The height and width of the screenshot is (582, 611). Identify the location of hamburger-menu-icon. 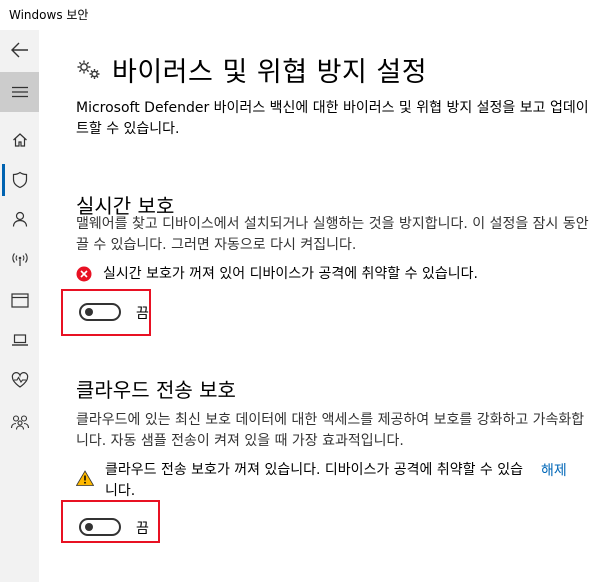
(19, 92).